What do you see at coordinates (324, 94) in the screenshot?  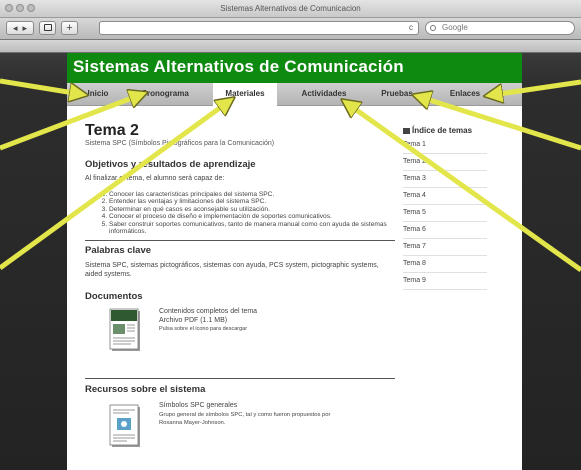 I see `tab-actividades: Actividades` at bounding box center [324, 94].